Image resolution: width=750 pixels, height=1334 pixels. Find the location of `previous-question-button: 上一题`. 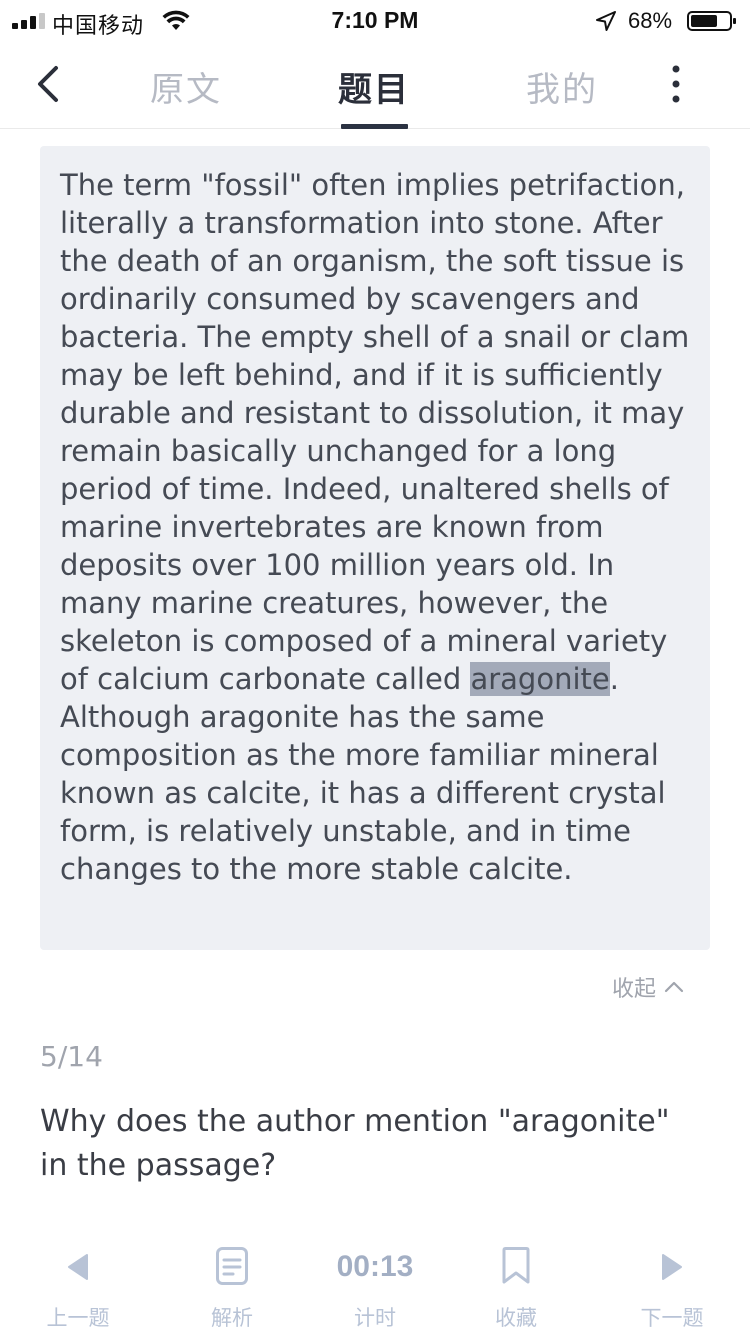

previous-question-button: 上一题 is located at coordinates (78, 1287).